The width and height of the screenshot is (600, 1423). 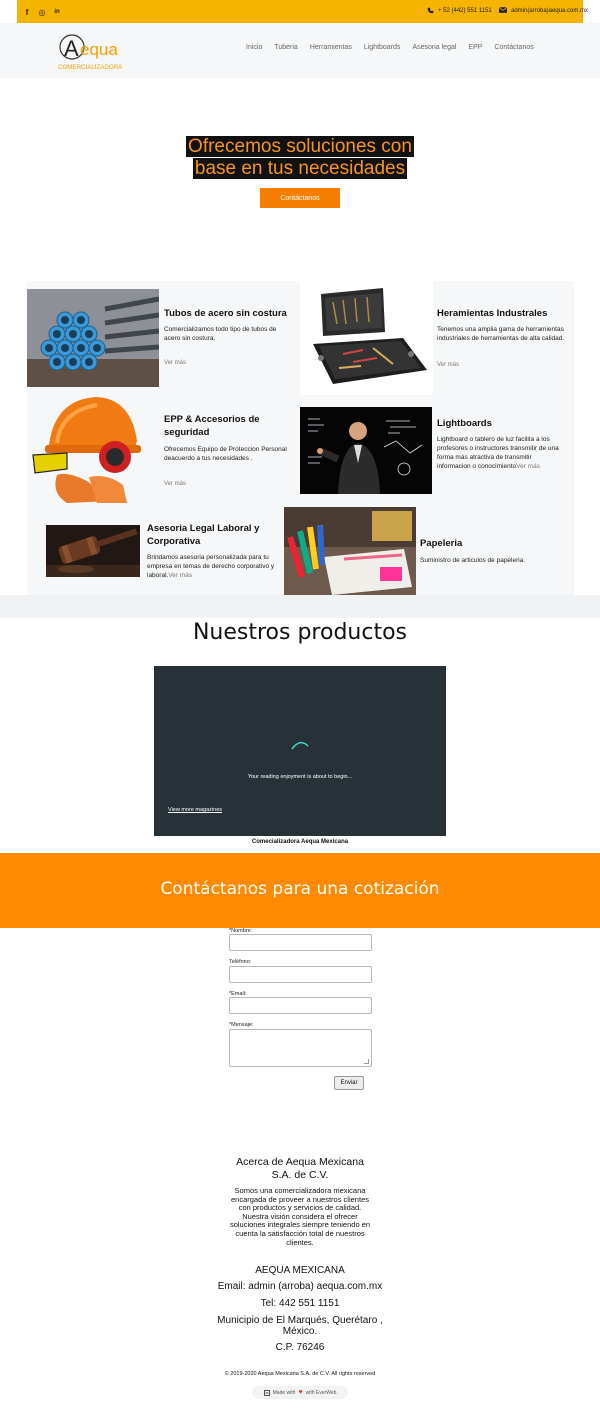 I want to click on email-contact: admin(arroba)aequa.com.mx, so click(x=543, y=11).